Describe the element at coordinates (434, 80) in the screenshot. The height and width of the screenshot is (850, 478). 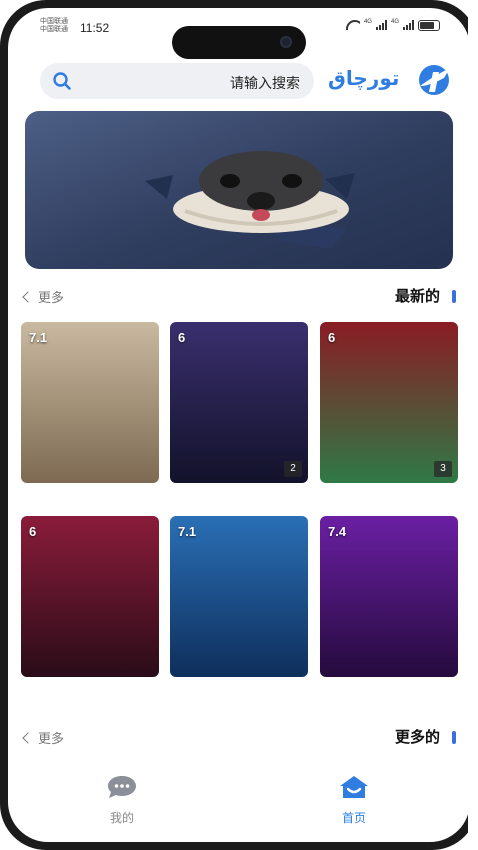
I see `app-logo-icon` at that location.